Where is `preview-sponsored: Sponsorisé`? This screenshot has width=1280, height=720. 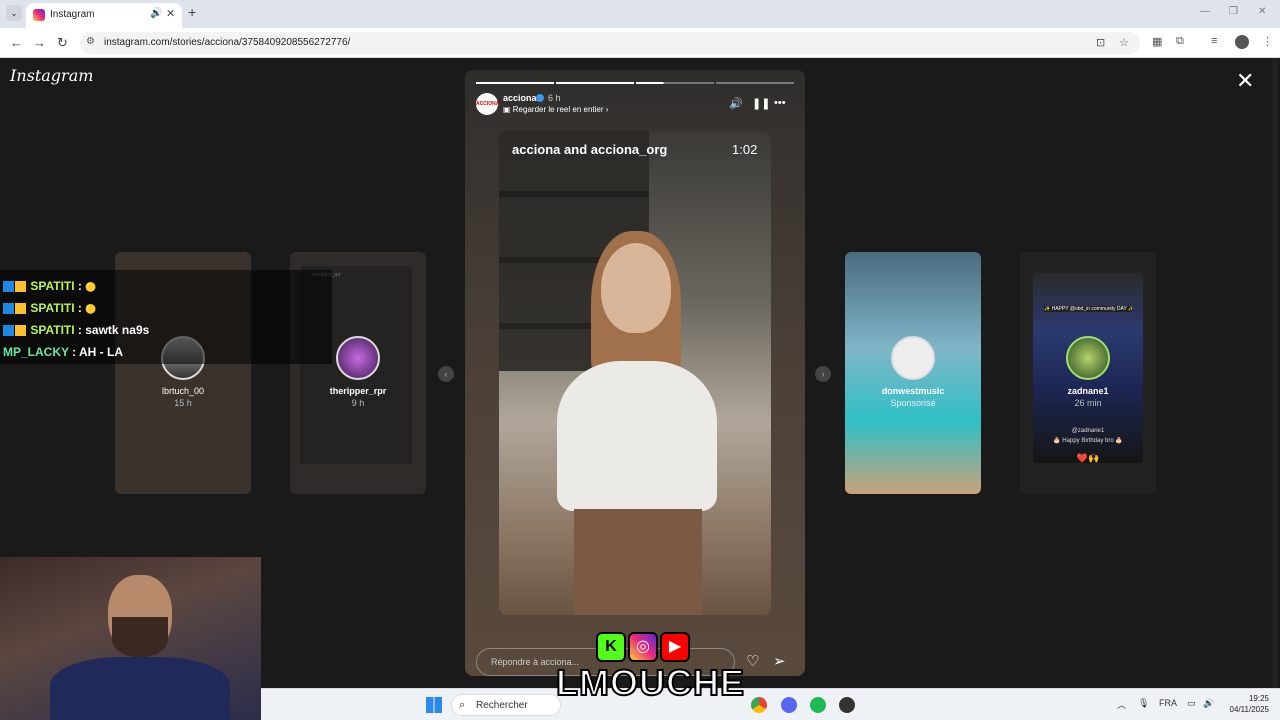
preview-sponsored: Sponsorisé is located at coordinates (913, 403).